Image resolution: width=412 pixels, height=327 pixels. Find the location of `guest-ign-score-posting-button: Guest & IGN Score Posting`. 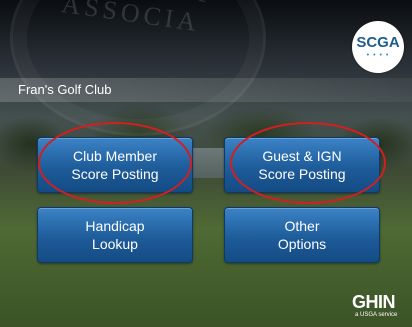

guest-ign-score-posting-button: Guest & IGN Score Posting is located at coordinates (302, 165).